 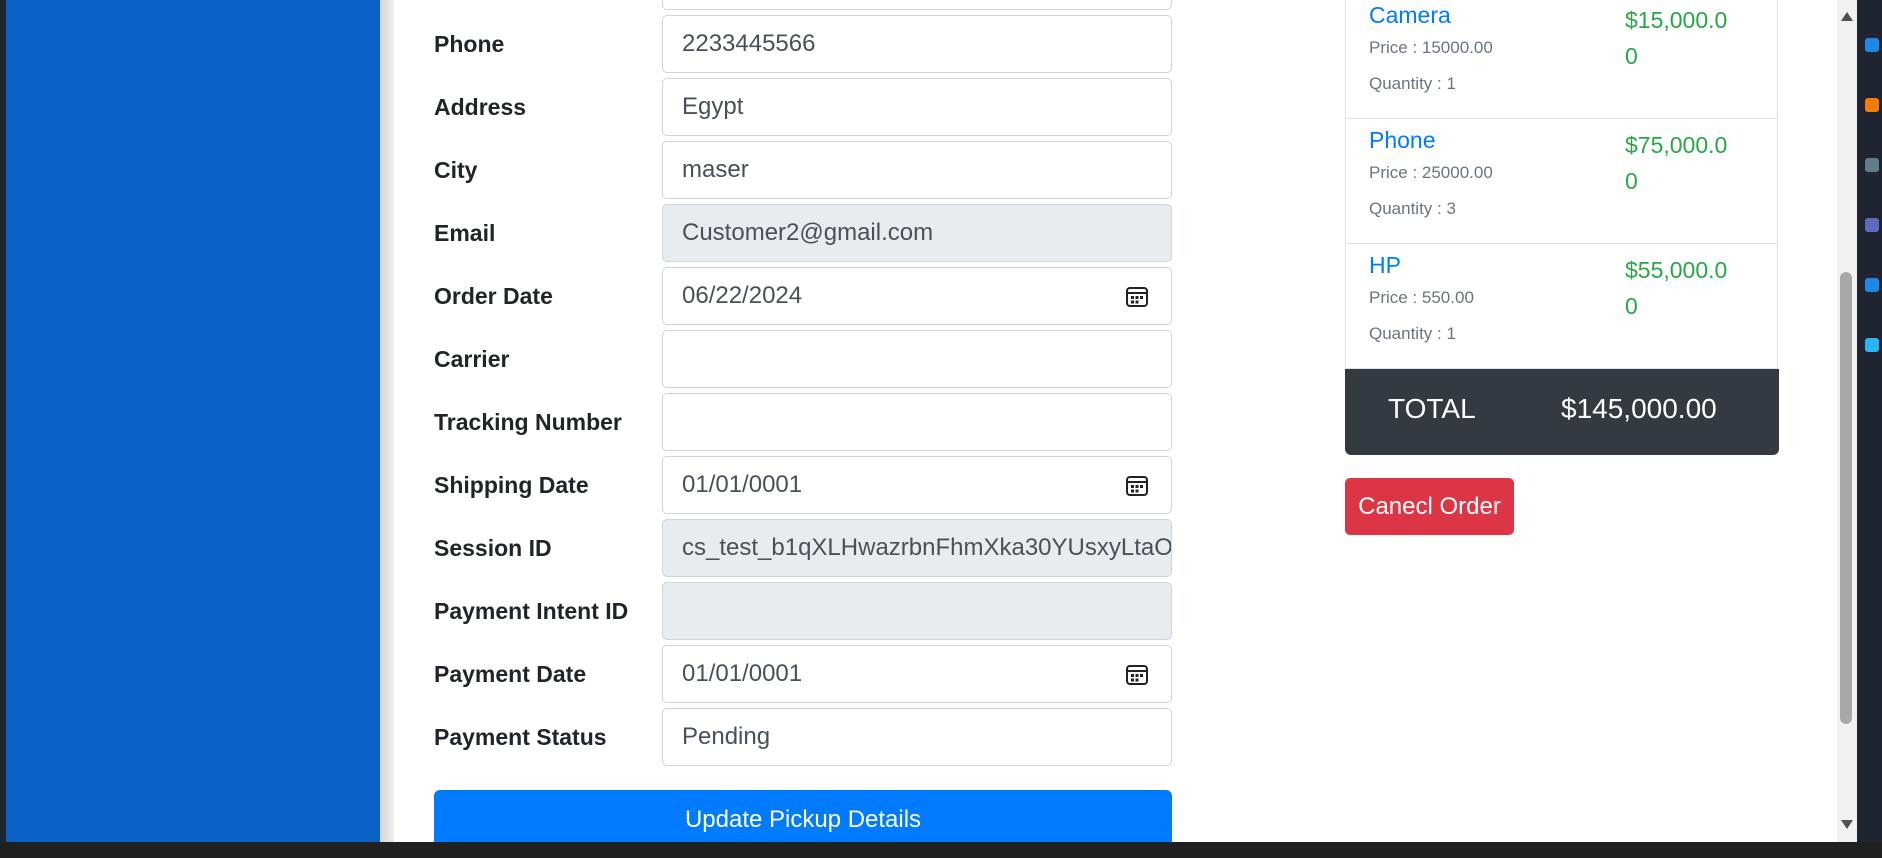 What do you see at coordinates (749, 43) in the screenshot?
I see `field-value: 2233445566` at bounding box center [749, 43].